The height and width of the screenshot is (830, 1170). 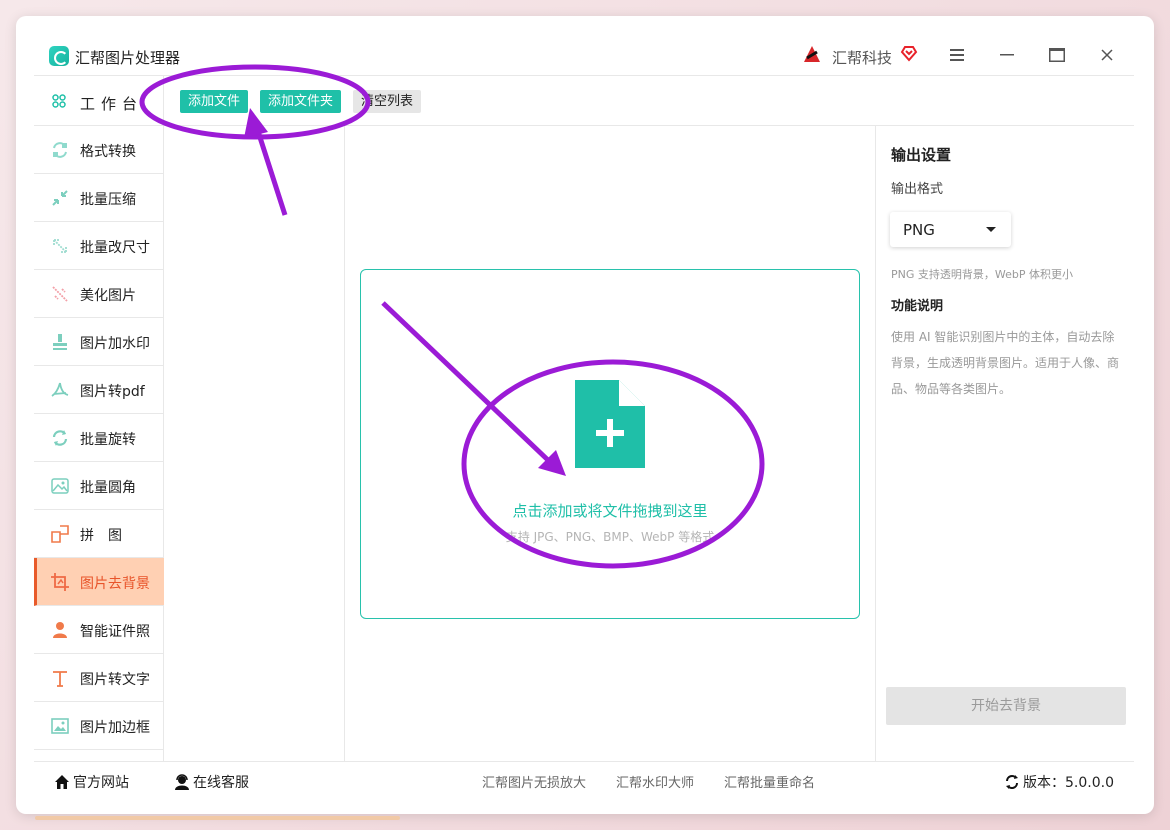 What do you see at coordinates (301, 101) in the screenshot?
I see `add-folder-button: 添加文件夹` at bounding box center [301, 101].